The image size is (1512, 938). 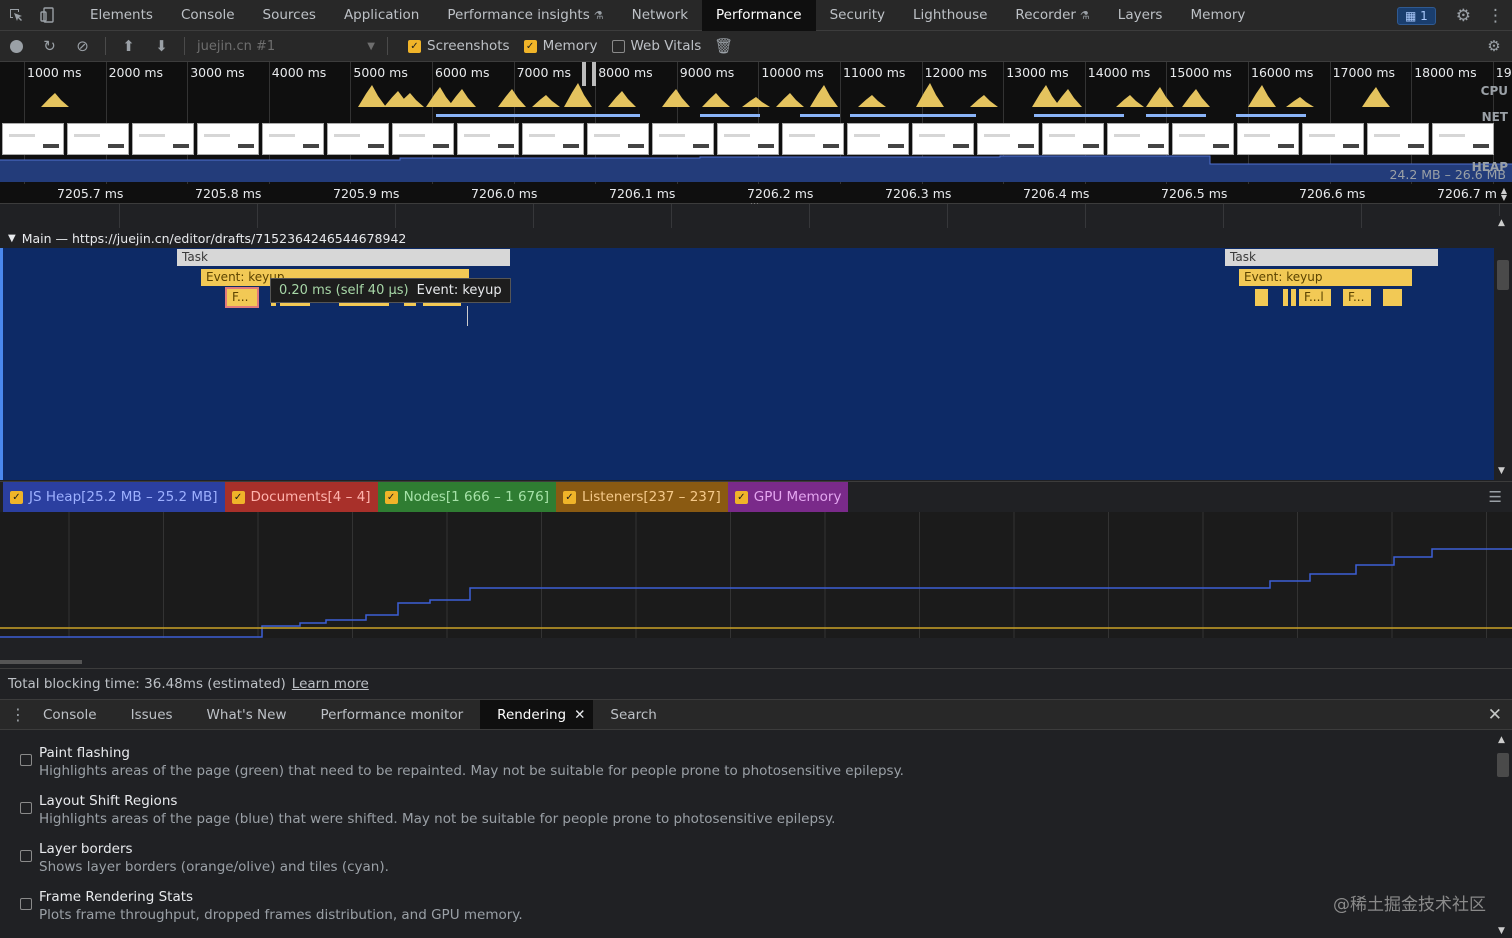 What do you see at coordinates (741, 497) in the screenshot?
I see `checkbox-checked-icon: ✓` at bounding box center [741, 497].